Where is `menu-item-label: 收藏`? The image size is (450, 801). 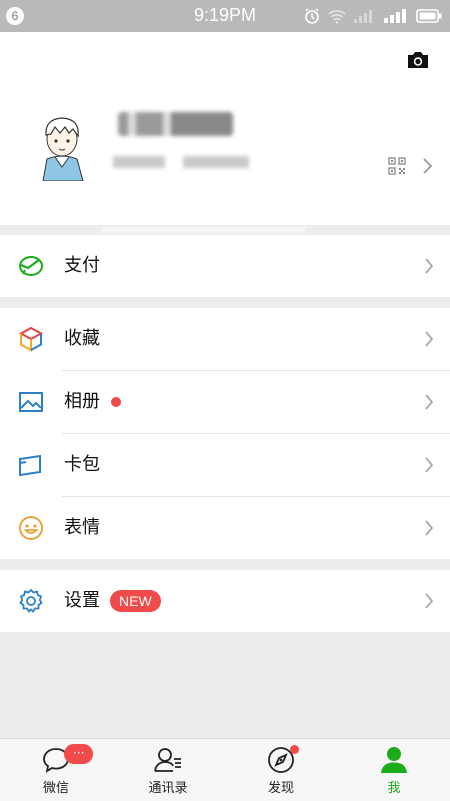
menu-item-label: 收藏 is located at coordinates (82, 338).